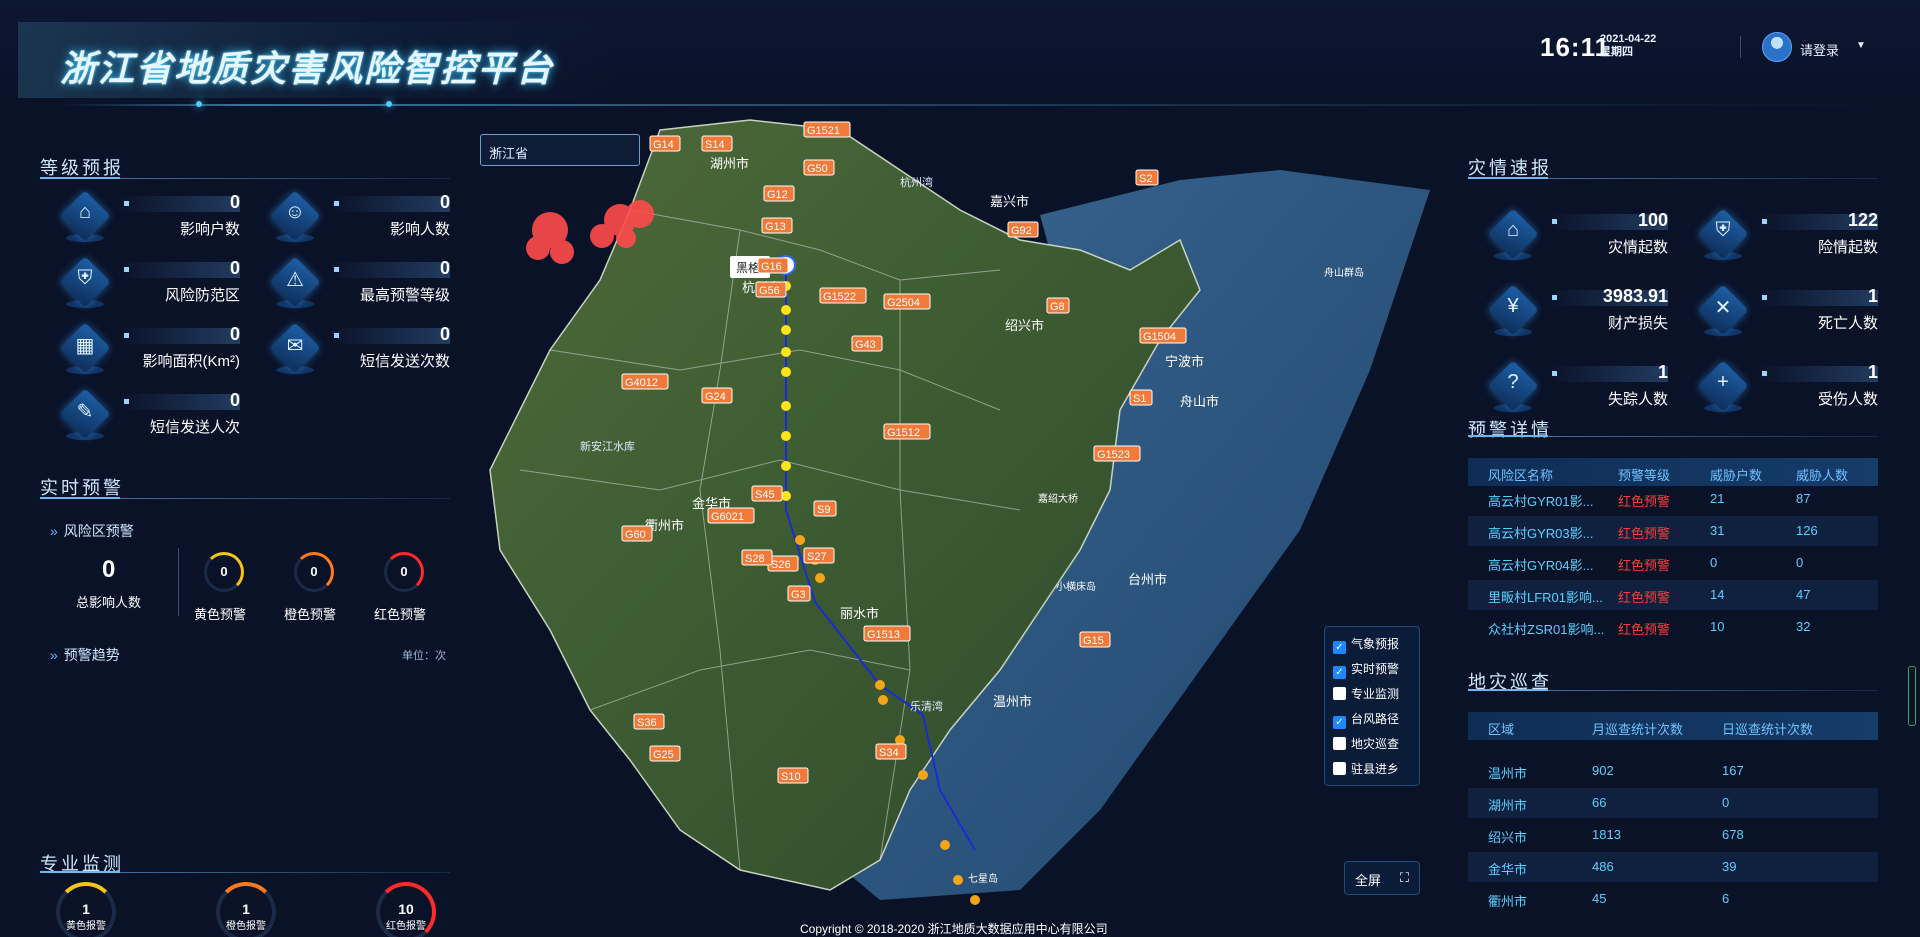 The height and width of the screenshot is (937, 1920). Describe the element at coordinates (1733, 770) in the screenshot. I see `table-cell: 167` at that location.